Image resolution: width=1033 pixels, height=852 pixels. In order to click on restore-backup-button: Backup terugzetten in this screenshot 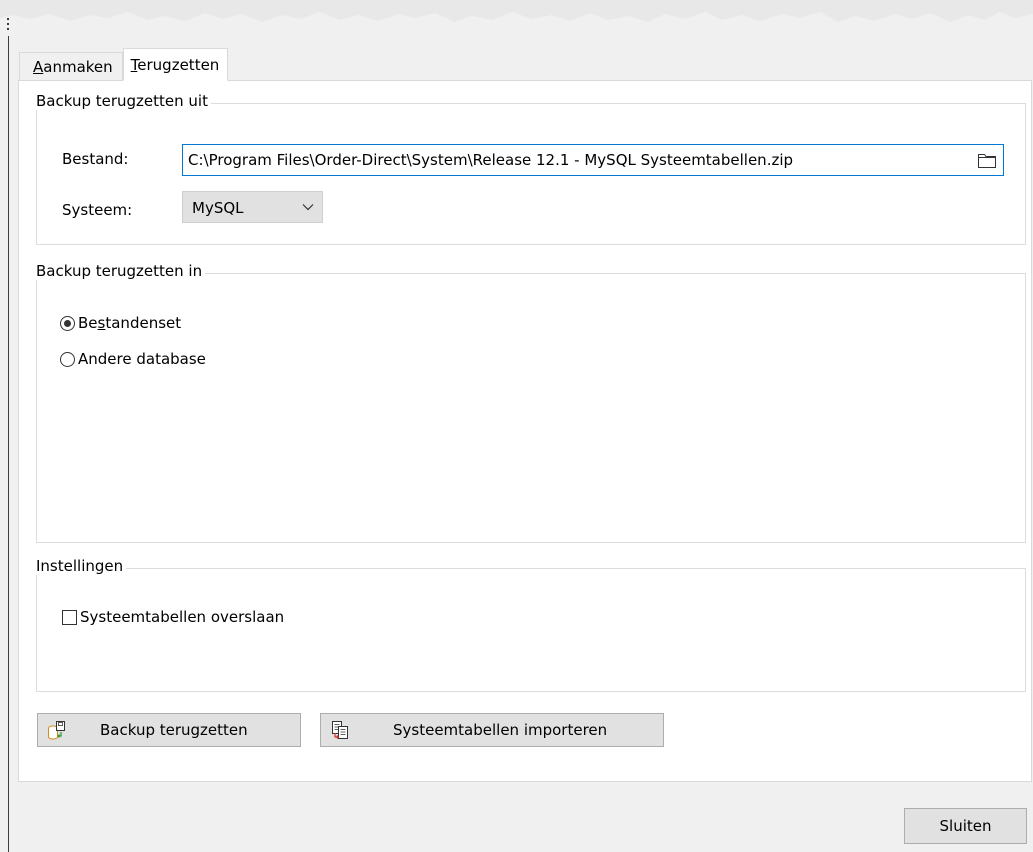, I will do `click(169, 730)`.